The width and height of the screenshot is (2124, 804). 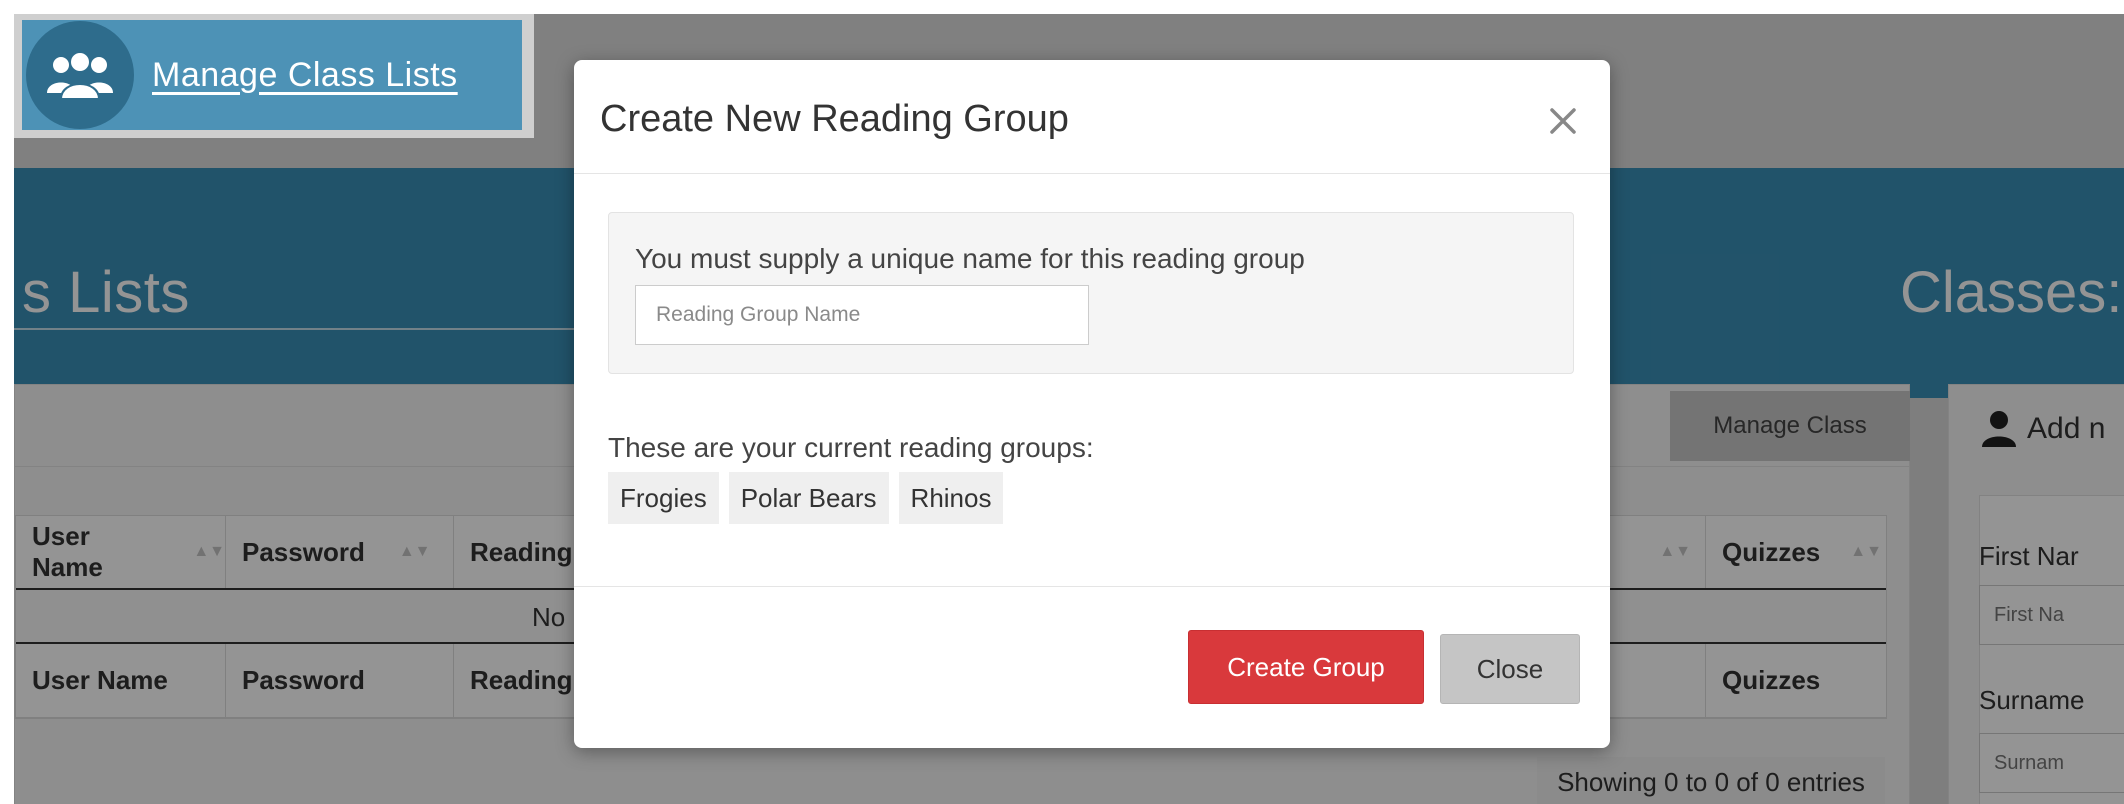 I want to click on manage-class-lists-link: Manage Class Lists, so click(x=305, y=75).